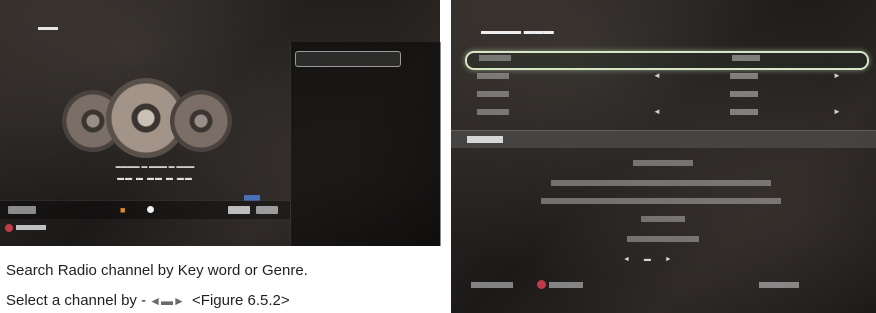  What do you see at coordinates (493, 76) in the screenshot?
I see `genre-row-label` at bounding box center [493, 76].